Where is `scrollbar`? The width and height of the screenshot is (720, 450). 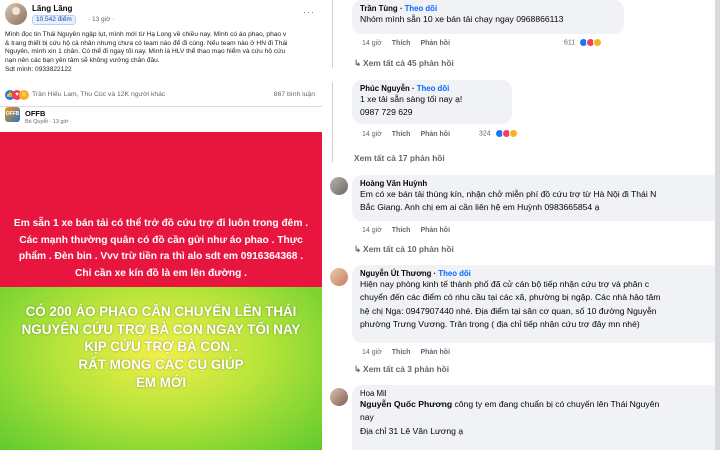
scrollbar is located at coordinates (717, 225).